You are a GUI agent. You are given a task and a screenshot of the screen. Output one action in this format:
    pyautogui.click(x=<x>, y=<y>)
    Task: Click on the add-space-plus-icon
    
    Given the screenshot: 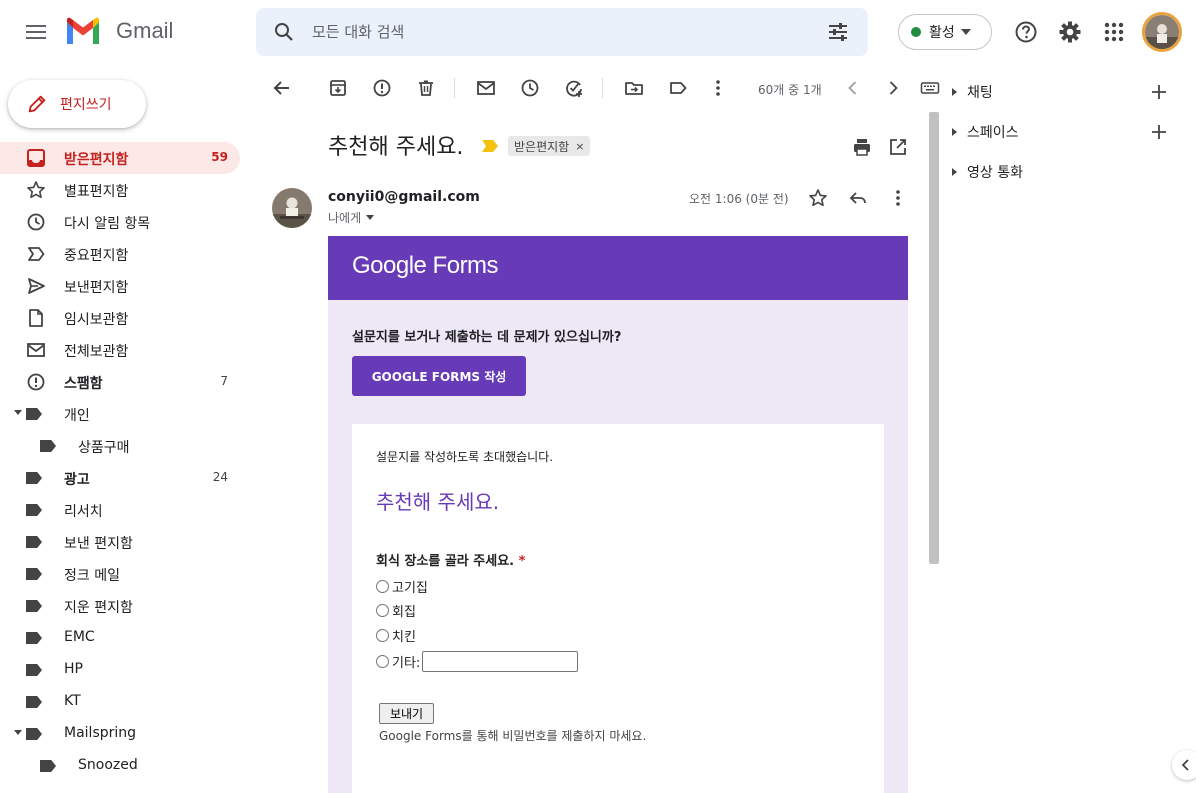 What is the action you would take?
    pyautogui.click(x=1159, y=132)
    